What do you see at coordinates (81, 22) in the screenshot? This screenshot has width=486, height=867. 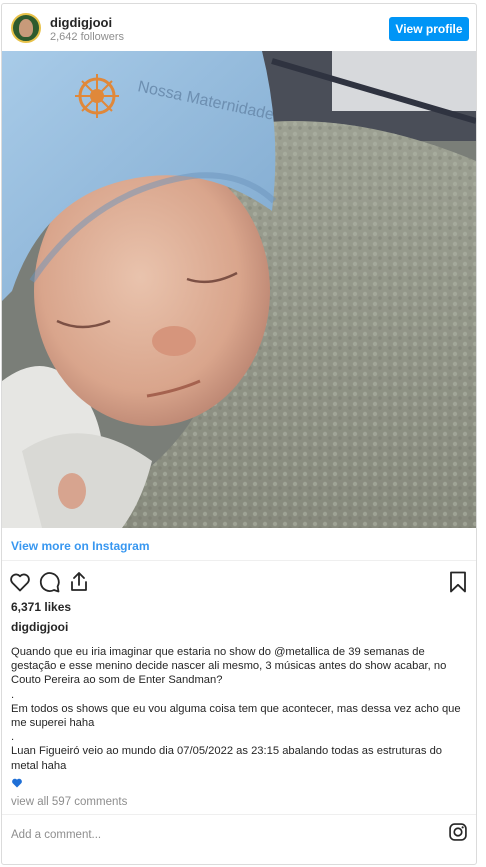 I see `header-username: digdigjooi` at bounding box center [81, 22].